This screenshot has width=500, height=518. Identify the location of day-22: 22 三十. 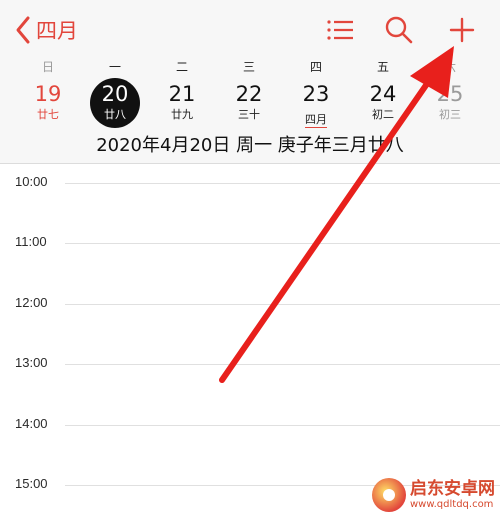
(249, 103).